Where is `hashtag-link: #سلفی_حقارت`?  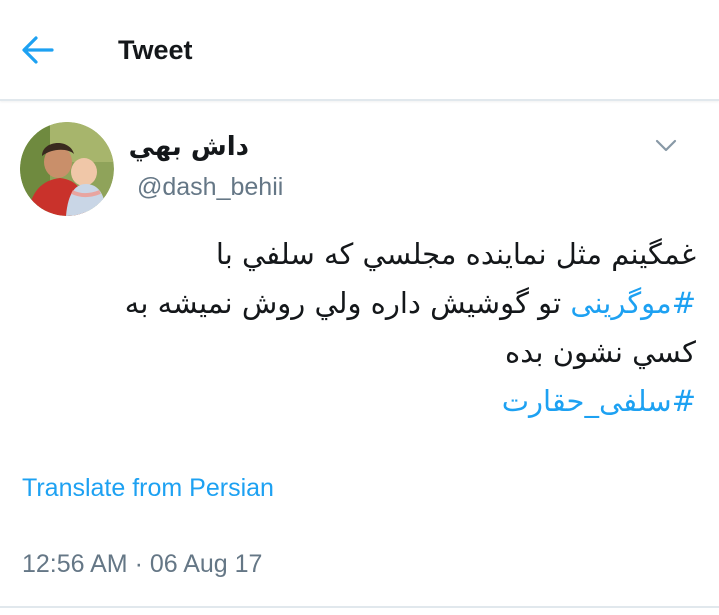
hashtag-link: #سلفی_حقارت is located at coordinates (599, 401).